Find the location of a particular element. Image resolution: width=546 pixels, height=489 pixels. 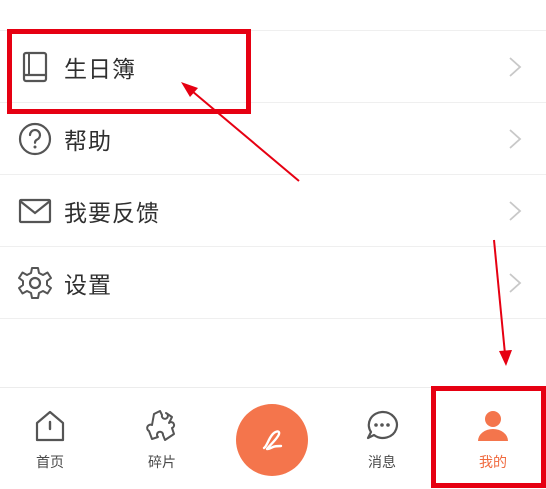

tab-messages: 消息 is located at coordinates (382, 438).